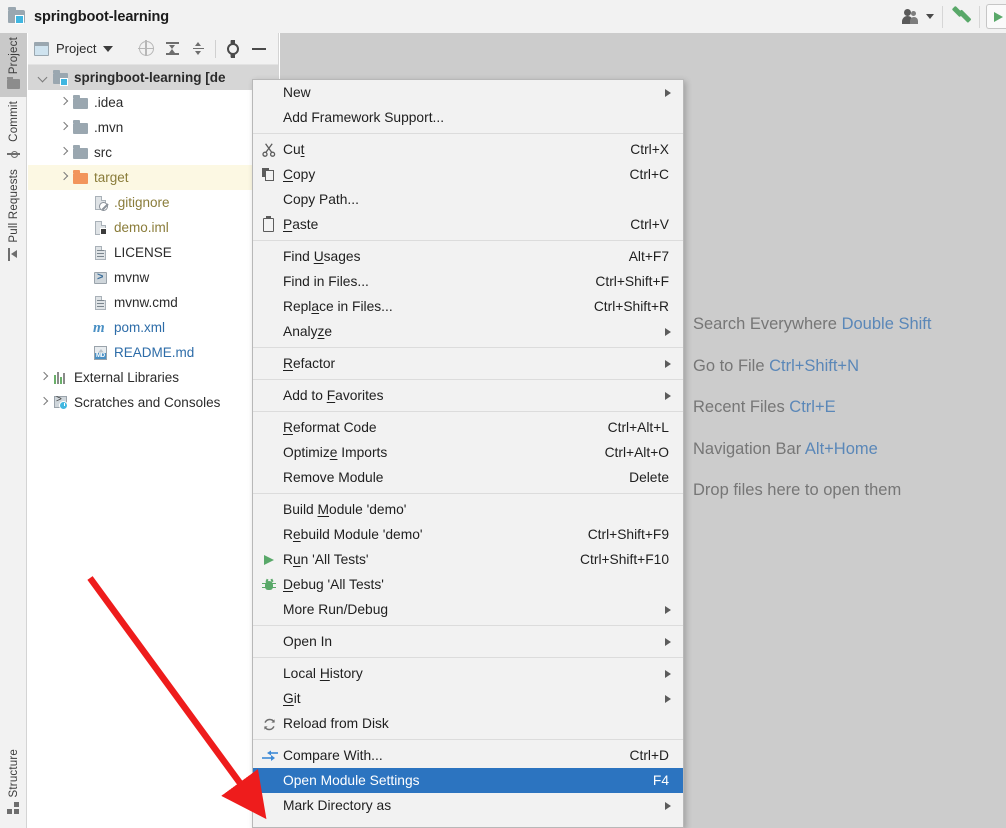 Image resolution: width=1006 pixels, height=828 pixels. What do you see at coordinates (292, 698) in the screenshot?
I see `menu-item-label: Git` at bounding box center [292, 698].